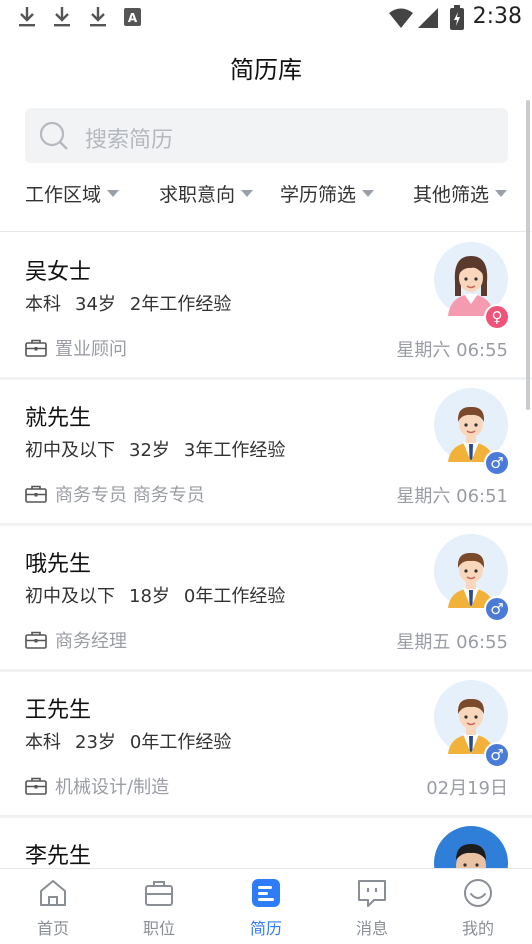 Image resolution: width=532 pixels, height=944 pixels. Describe the element at coordinates (266, 893) in the screenshot. I see `resume-icon` at that location.